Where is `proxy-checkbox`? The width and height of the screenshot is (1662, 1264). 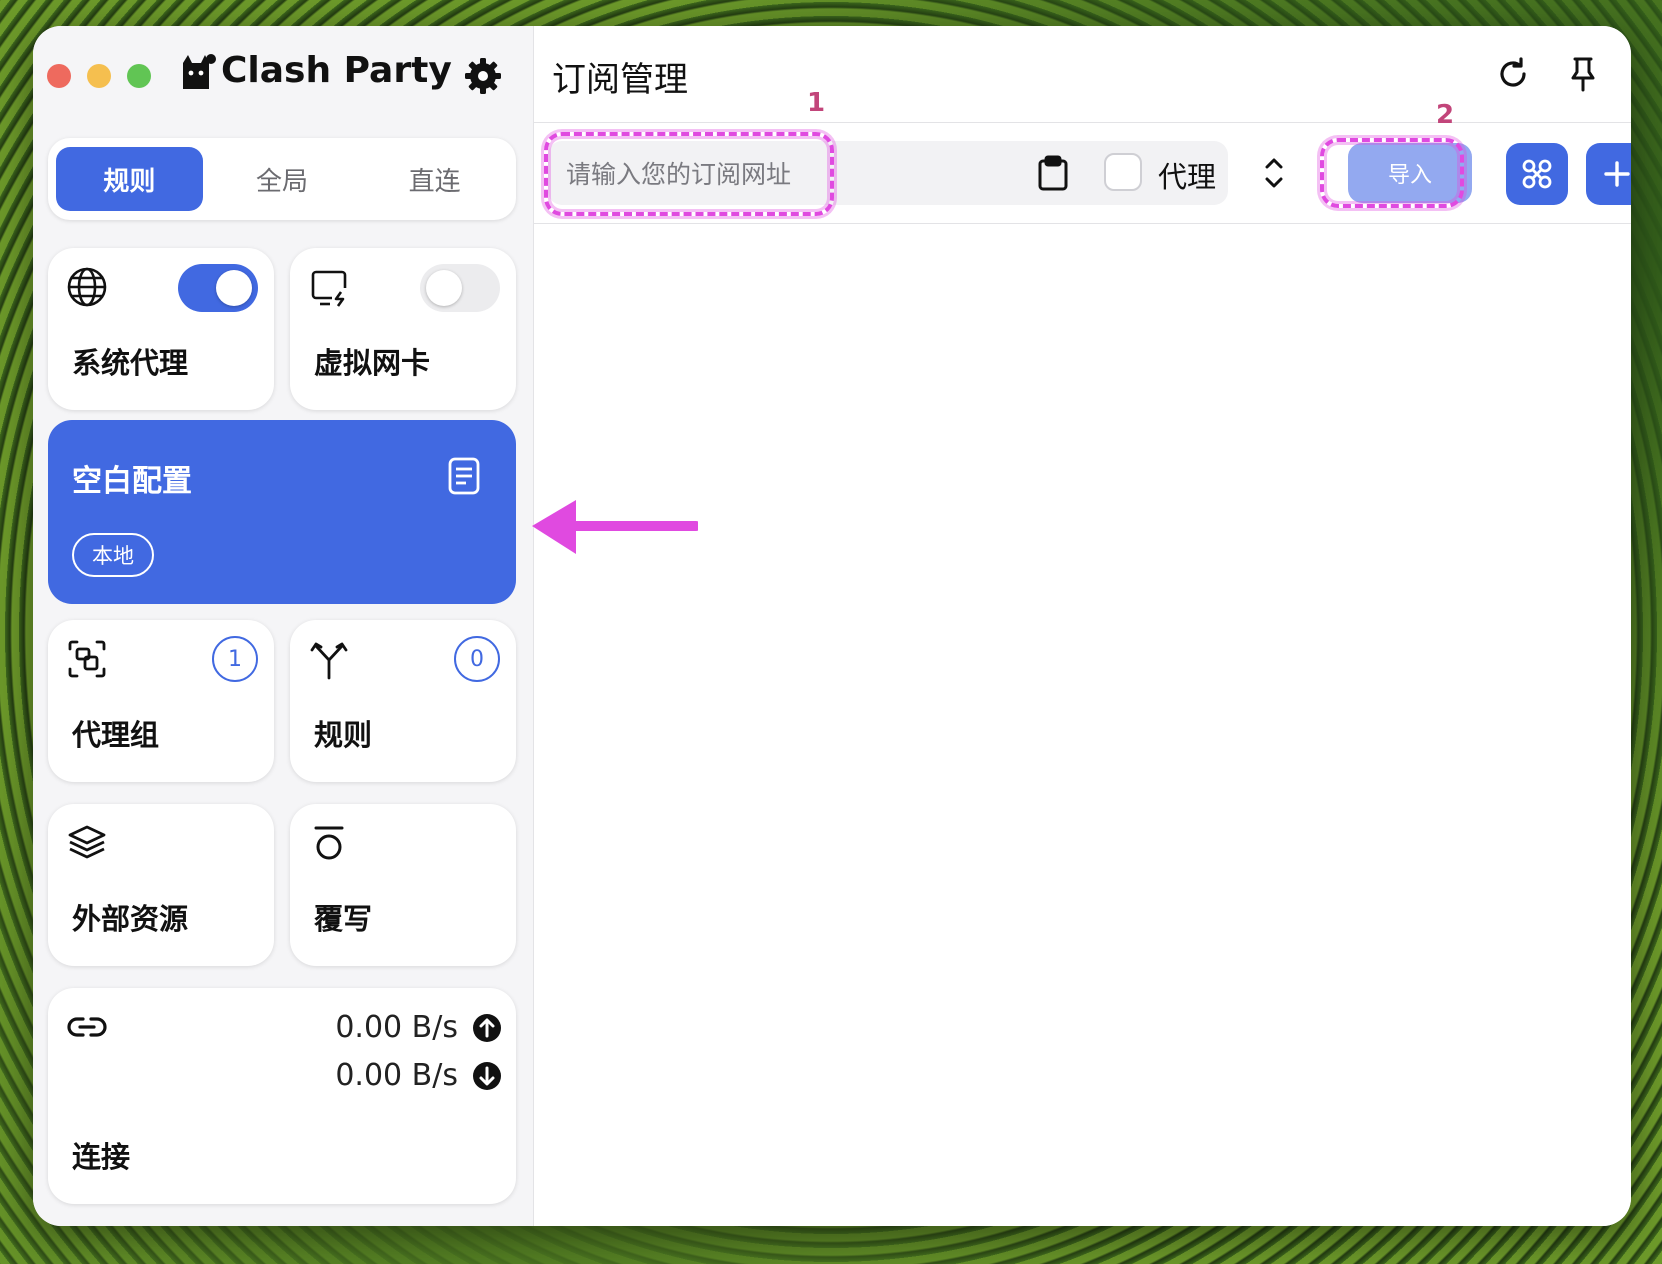
proxy-checkbox is located at coordinates (1123, 172).